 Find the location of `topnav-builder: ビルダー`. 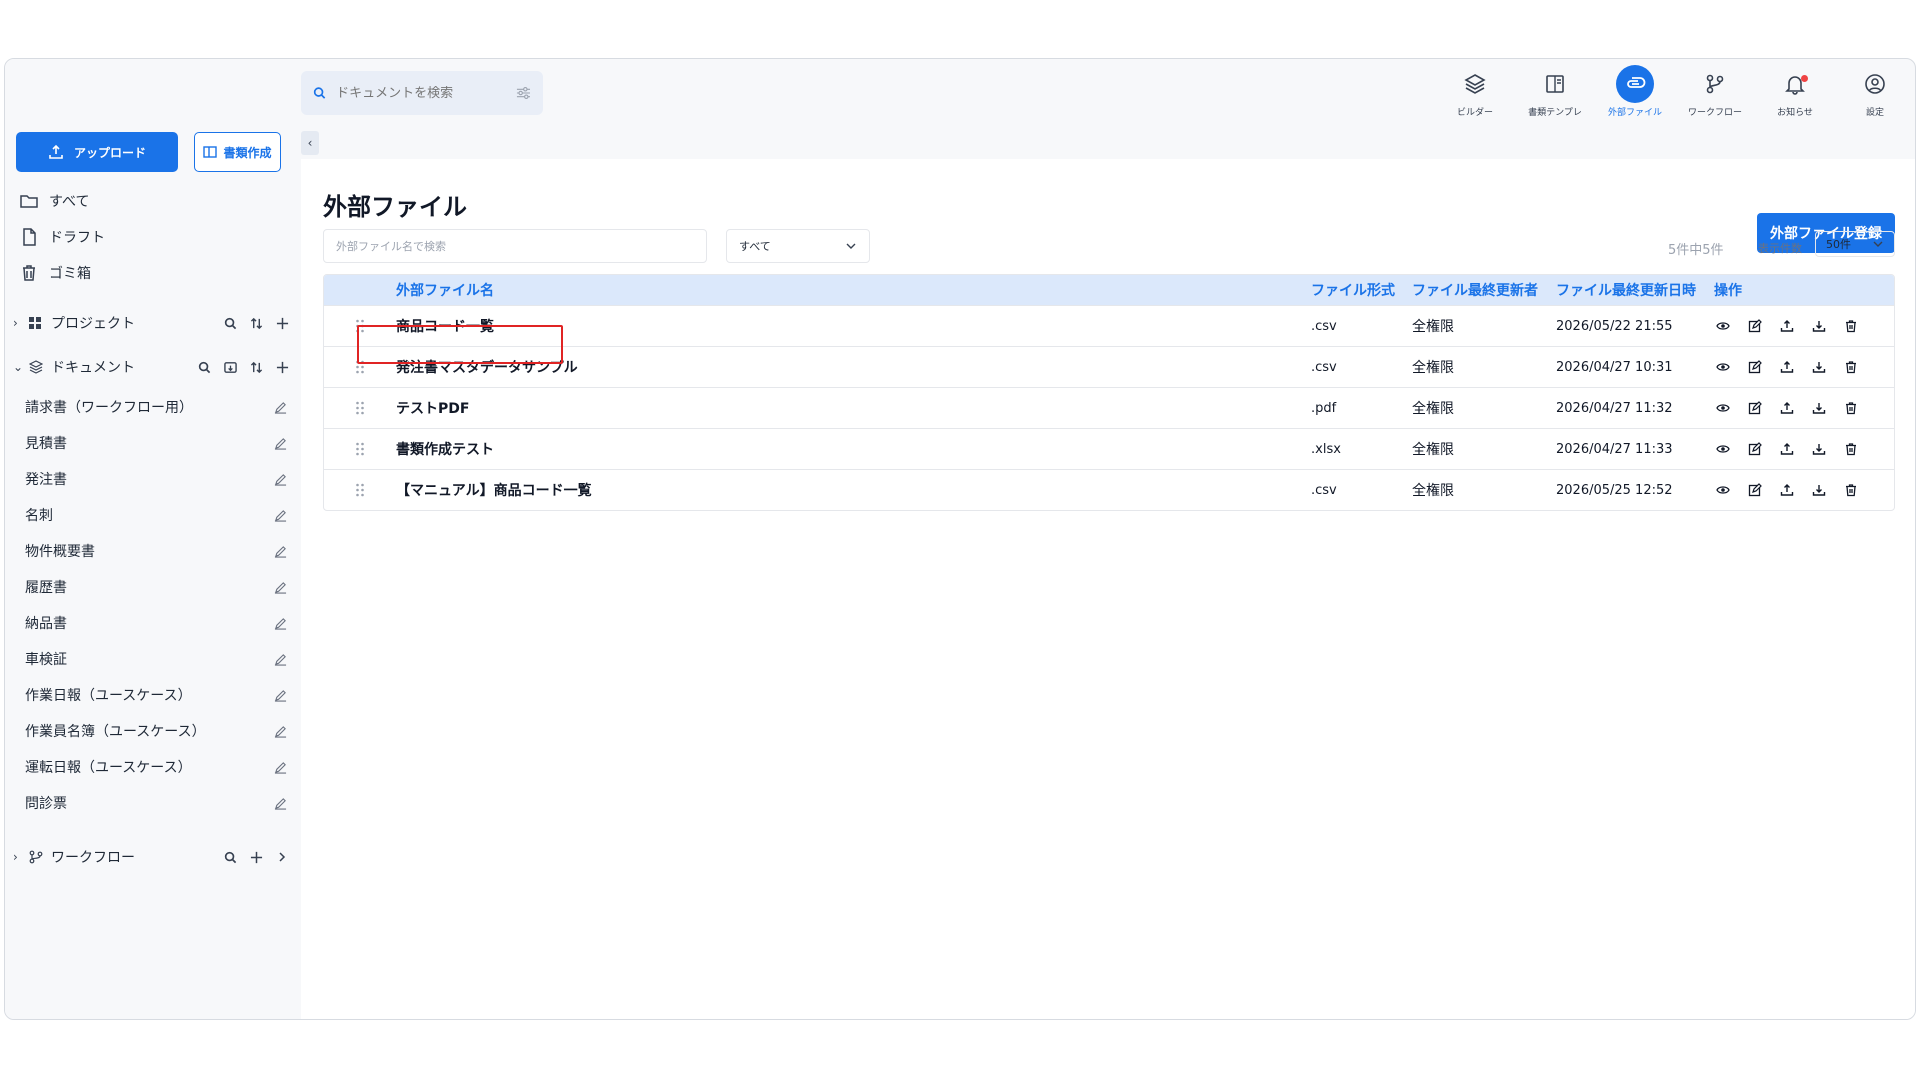

topnav-builder: ビルダー is located at coordinates (1475, 91).